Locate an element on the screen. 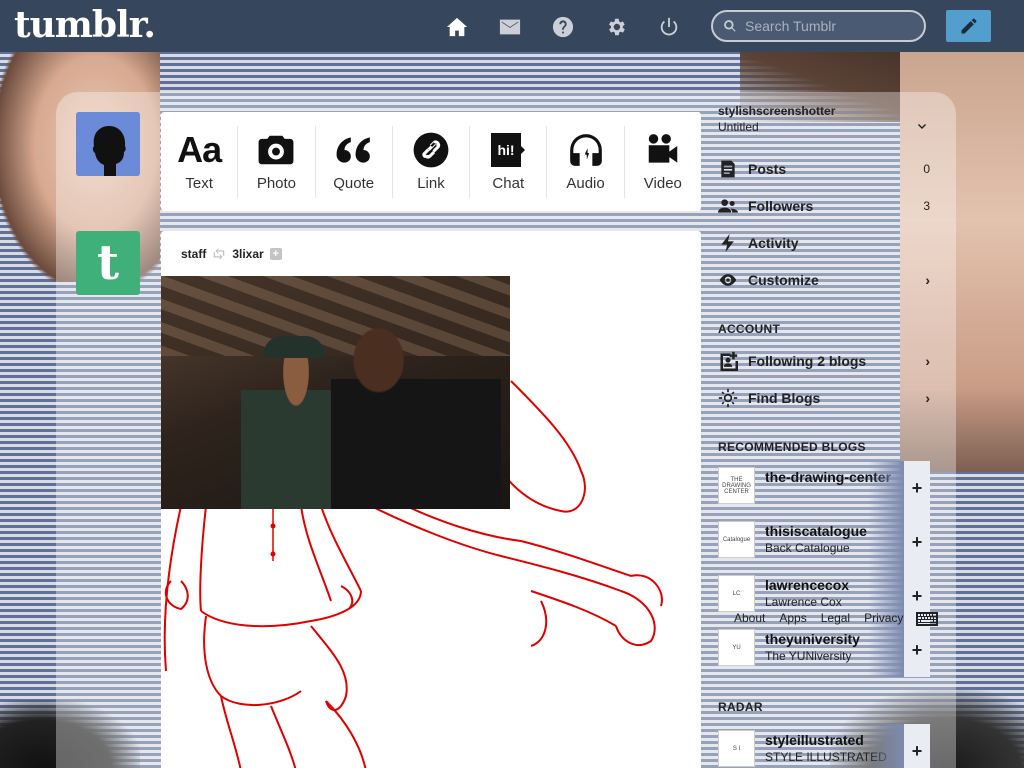  footer-links: About Apps Legal Privacy is located at coordinates (823, 618).